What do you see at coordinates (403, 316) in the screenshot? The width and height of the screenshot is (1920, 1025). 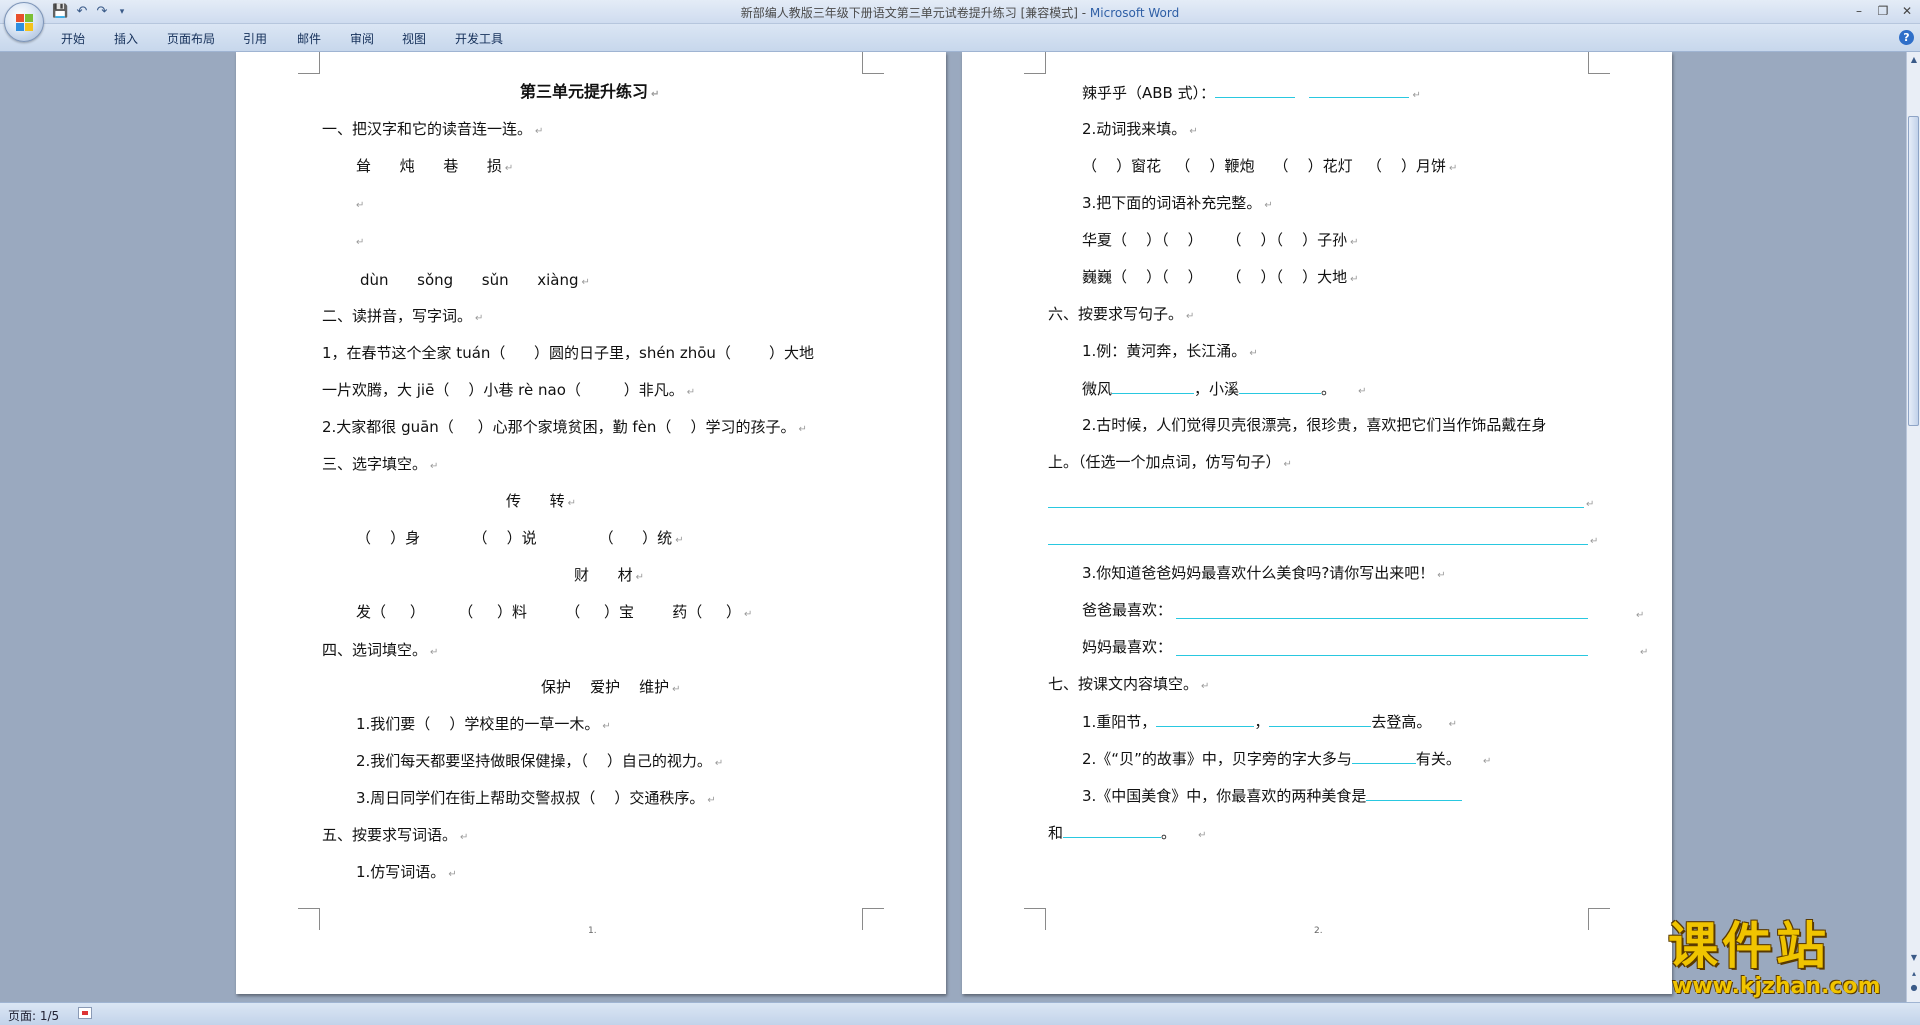 I see `section-heading: 二、读拼音，写字词。 ↵` at bounding box center [403, 316].